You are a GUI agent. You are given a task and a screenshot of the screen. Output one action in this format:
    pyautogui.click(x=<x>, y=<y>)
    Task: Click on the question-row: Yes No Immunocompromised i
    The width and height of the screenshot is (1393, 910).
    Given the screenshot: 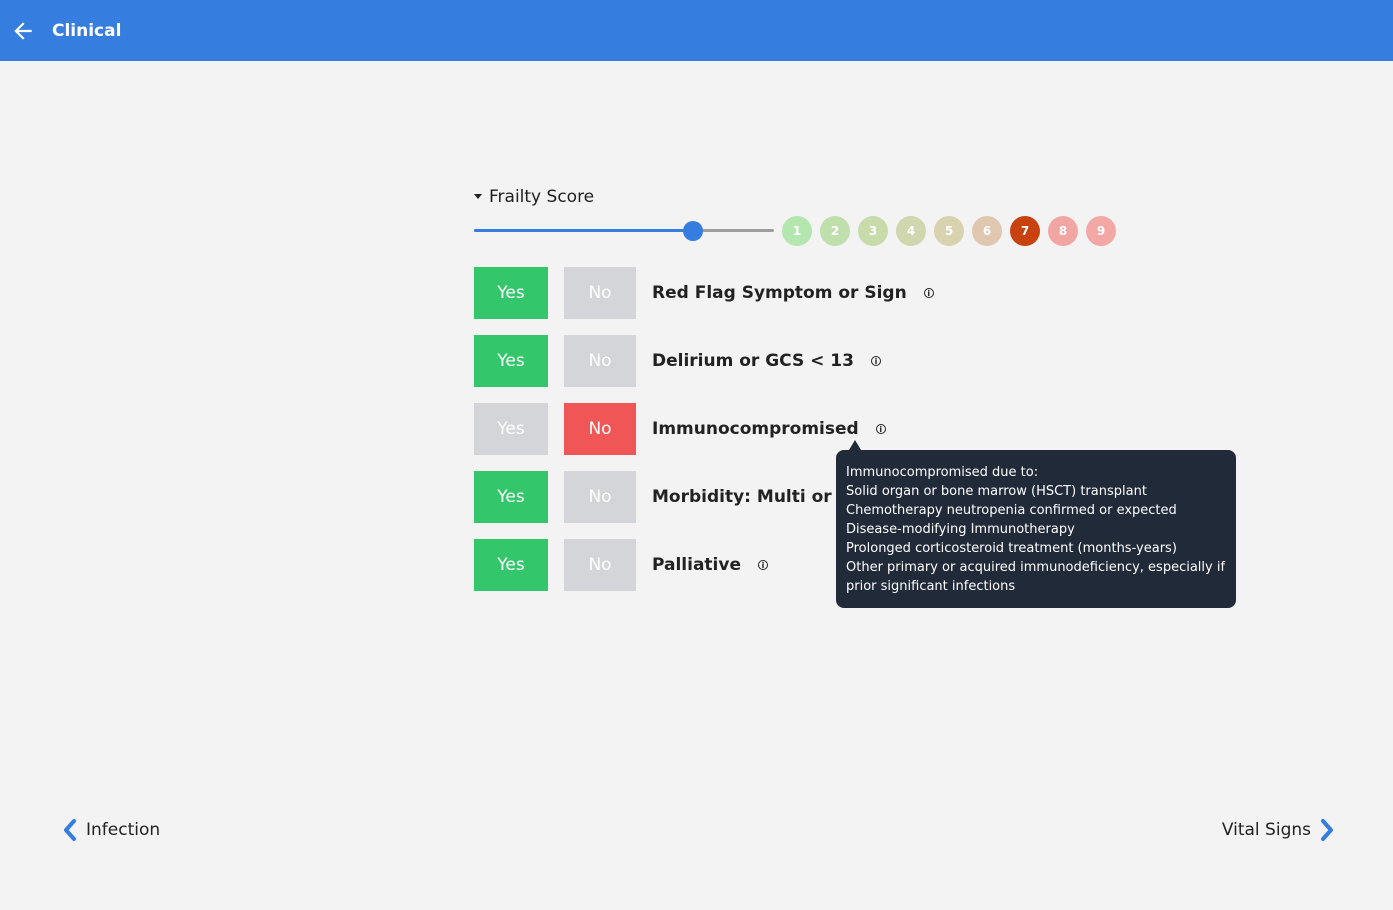 What is the action you would take?
    pyautogui.click(x=680, y=429)
    